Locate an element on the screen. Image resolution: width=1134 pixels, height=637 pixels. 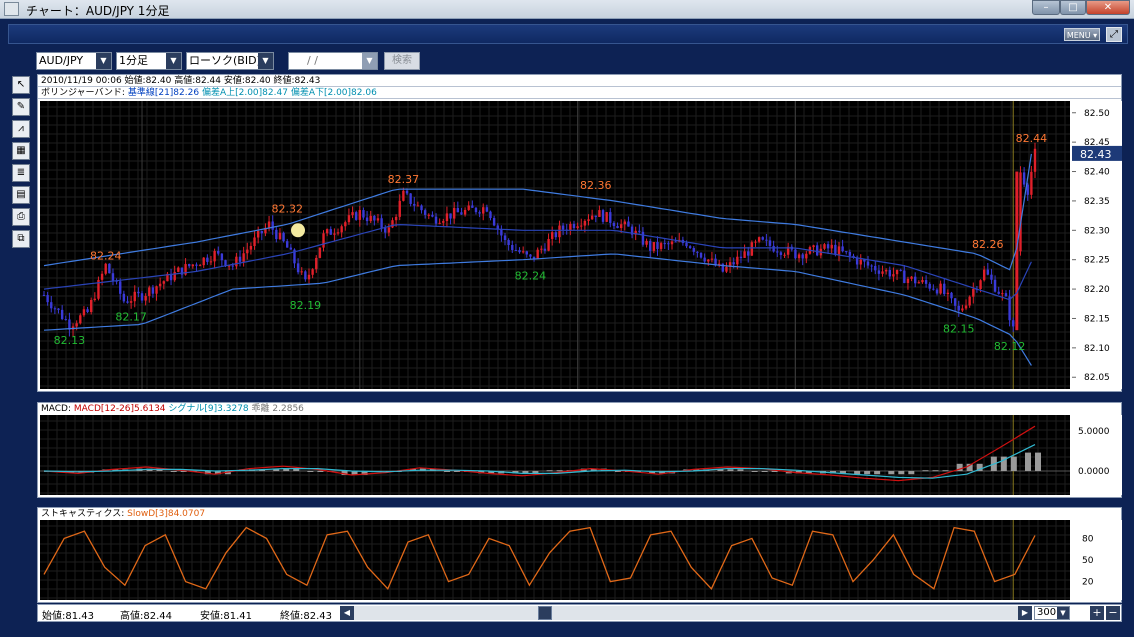
stochastic-plot-area is located at coordinates (555, 560).